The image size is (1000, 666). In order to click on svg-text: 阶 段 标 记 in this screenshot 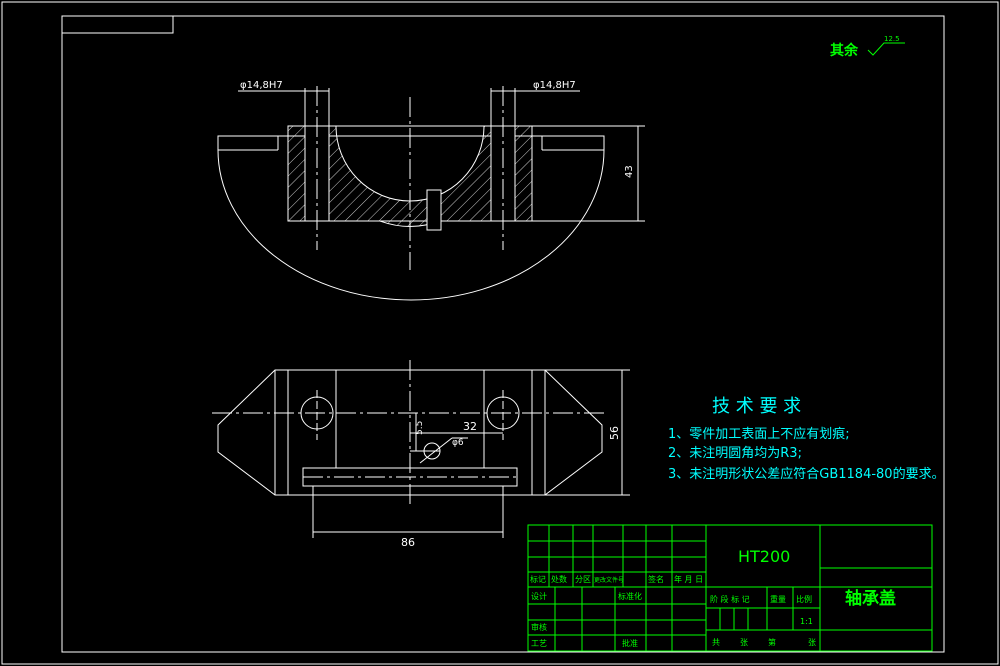, I will do `click(730, 599)`.